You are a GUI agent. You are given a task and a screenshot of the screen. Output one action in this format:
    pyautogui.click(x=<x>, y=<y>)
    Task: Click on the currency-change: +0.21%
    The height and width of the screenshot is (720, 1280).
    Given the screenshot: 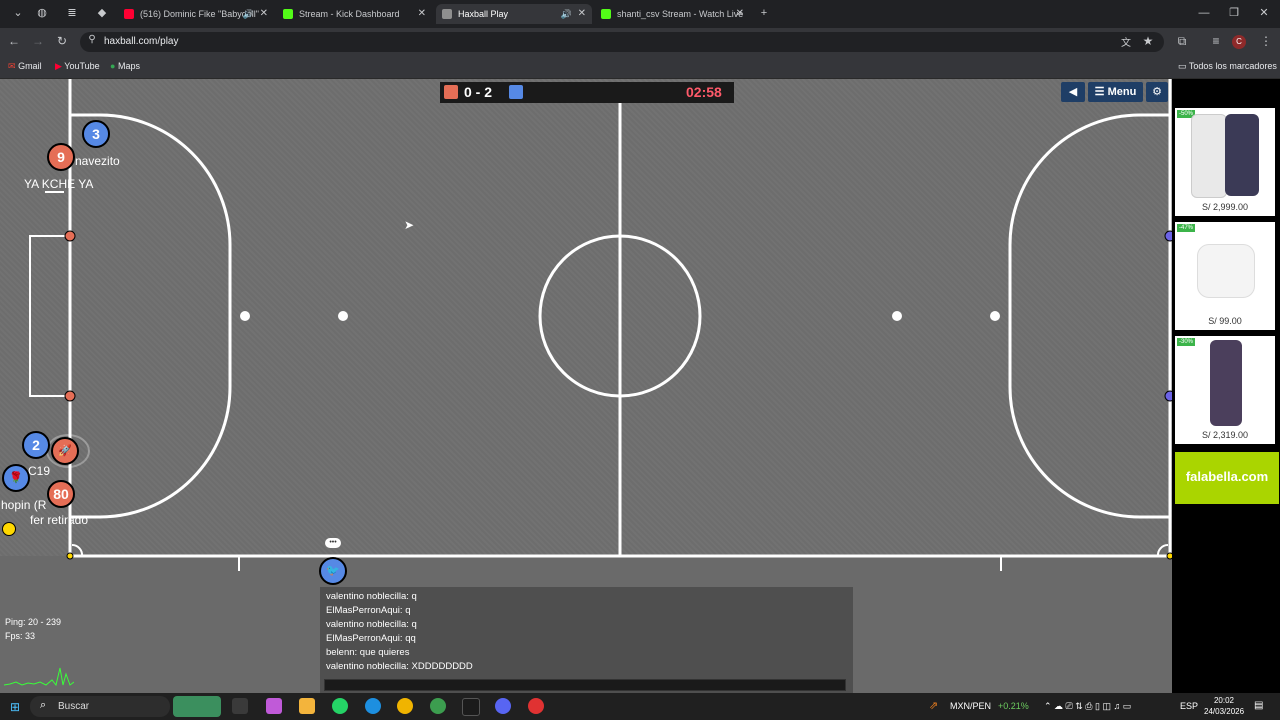 What is the action you would take?
    pyautogui.click(x=1013, y=706)
    